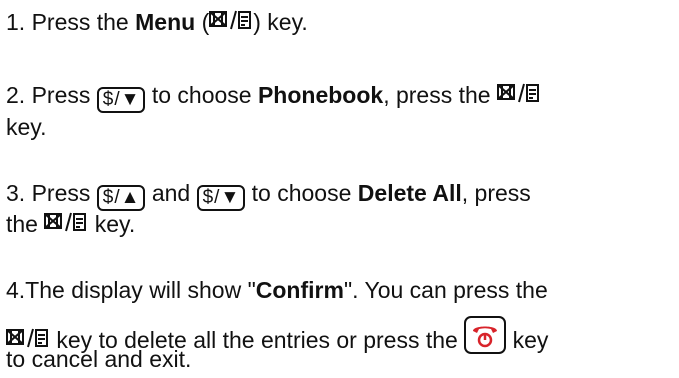 The image size is (679, 378). What do you see at coordinates (299, 290) in the screenshot?
I see `confirm-label: Confirm` at bounding box center [299, 290].